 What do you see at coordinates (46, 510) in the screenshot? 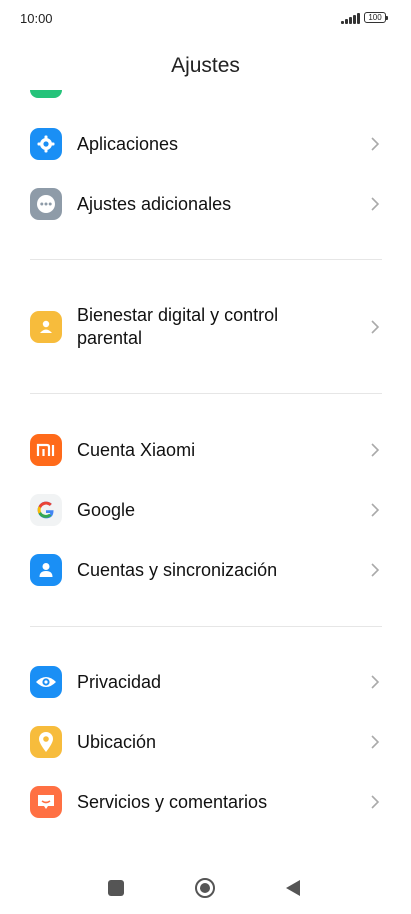
I see `google-logo-icon` at bounding box center [46, 510].